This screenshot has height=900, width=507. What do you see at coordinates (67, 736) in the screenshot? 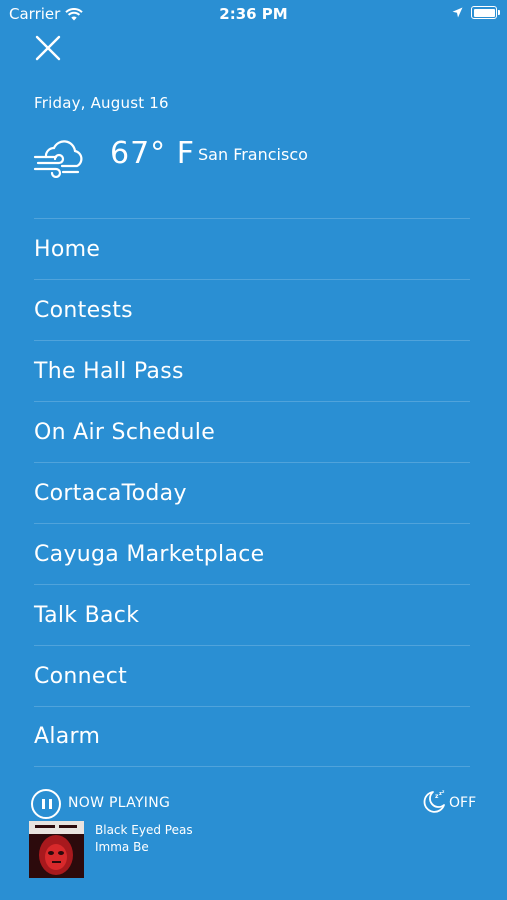
I see `menu-item-label: Alarm` at bounding box center [67, 736].